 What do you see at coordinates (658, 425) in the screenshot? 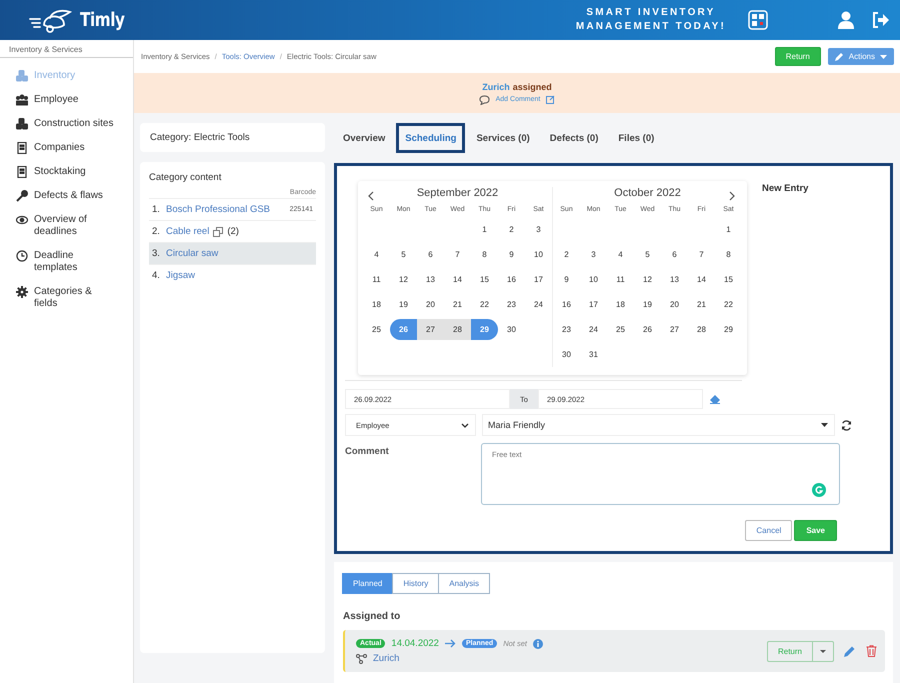
I see `person-select: Maria Friendly` at bounding box center [658, 425].